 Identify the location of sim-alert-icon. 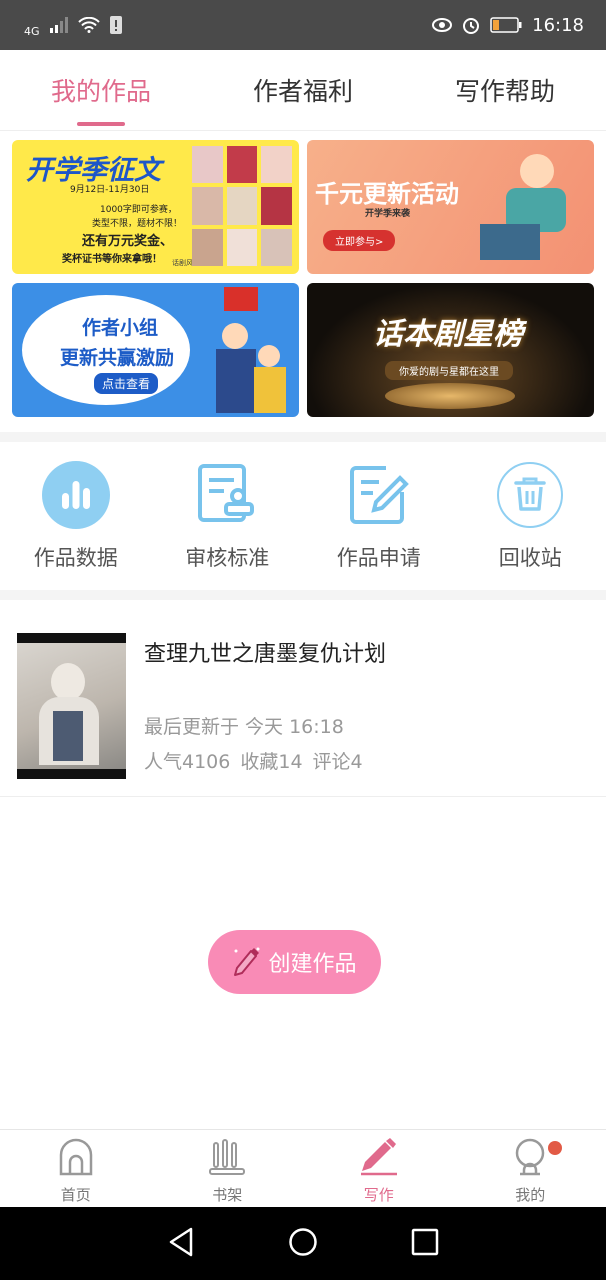
(115, 25).